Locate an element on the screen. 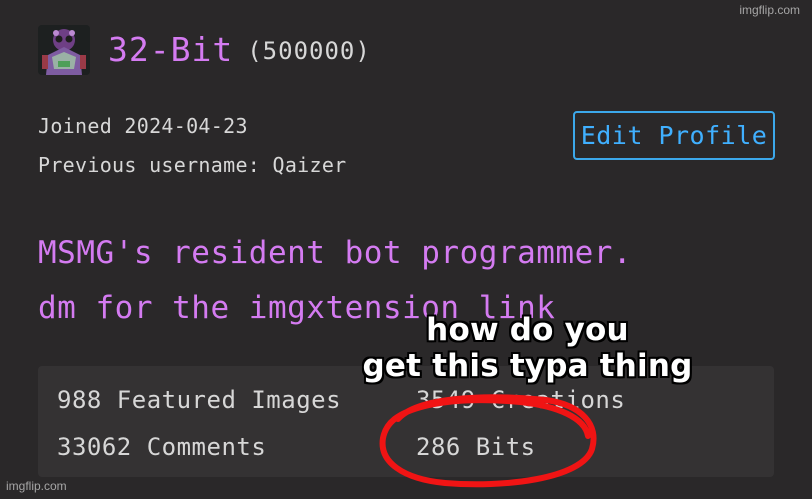  imgflip-watermark-bottom: imgflip.com is located at coordinates (36, 486).